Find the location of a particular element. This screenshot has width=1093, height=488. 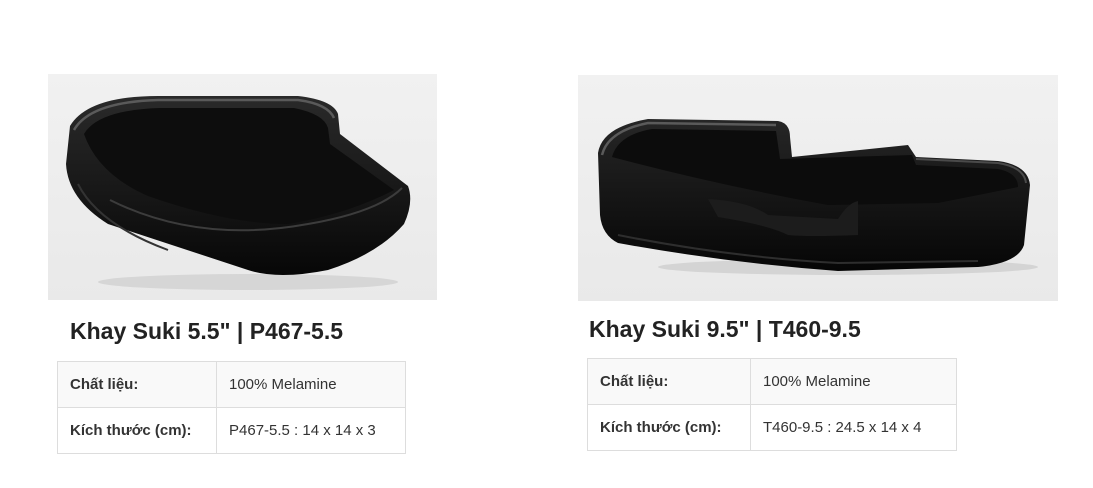

square-tray-illustration is located at coordinates (238, 193).